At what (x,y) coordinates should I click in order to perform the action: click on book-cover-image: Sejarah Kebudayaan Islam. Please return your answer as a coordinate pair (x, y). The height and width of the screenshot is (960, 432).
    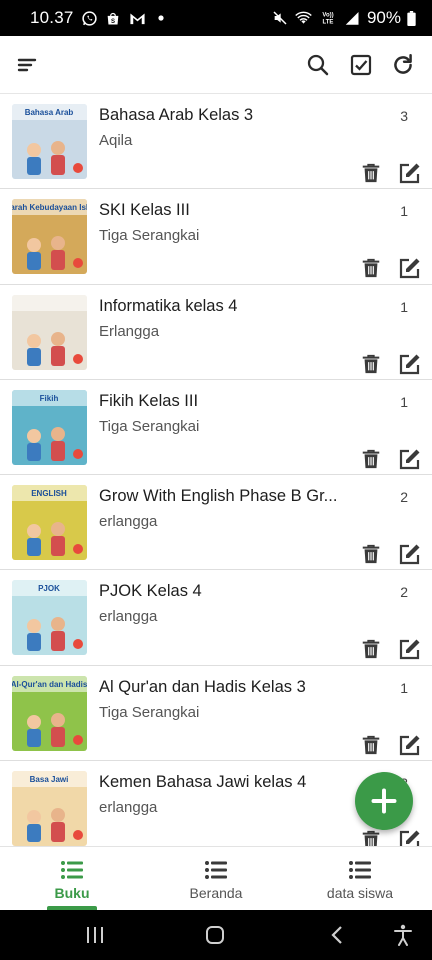
    Looking at the image, I should click on (49, 237).